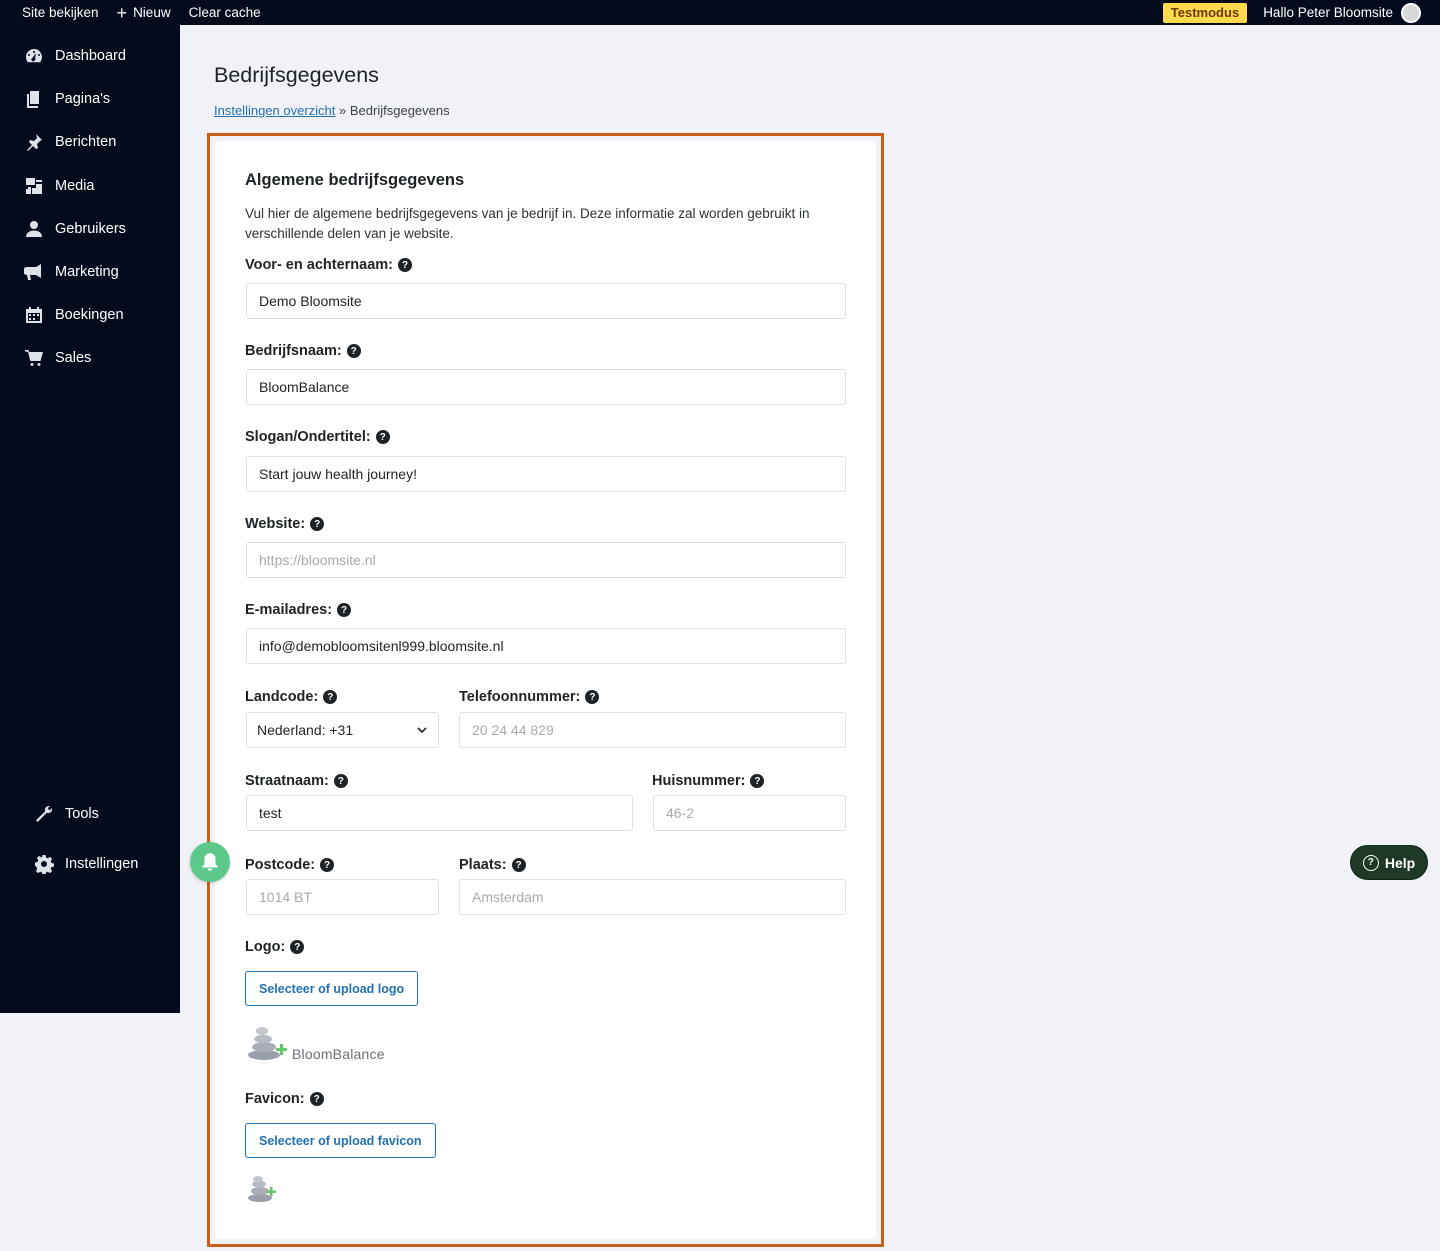 The height and width of the screenshot is (1251, 1440). Describe the element at coordinates (332, 988) in the screenshot. I see `upload-logo-button: Selecteer of upload logo` at that location.